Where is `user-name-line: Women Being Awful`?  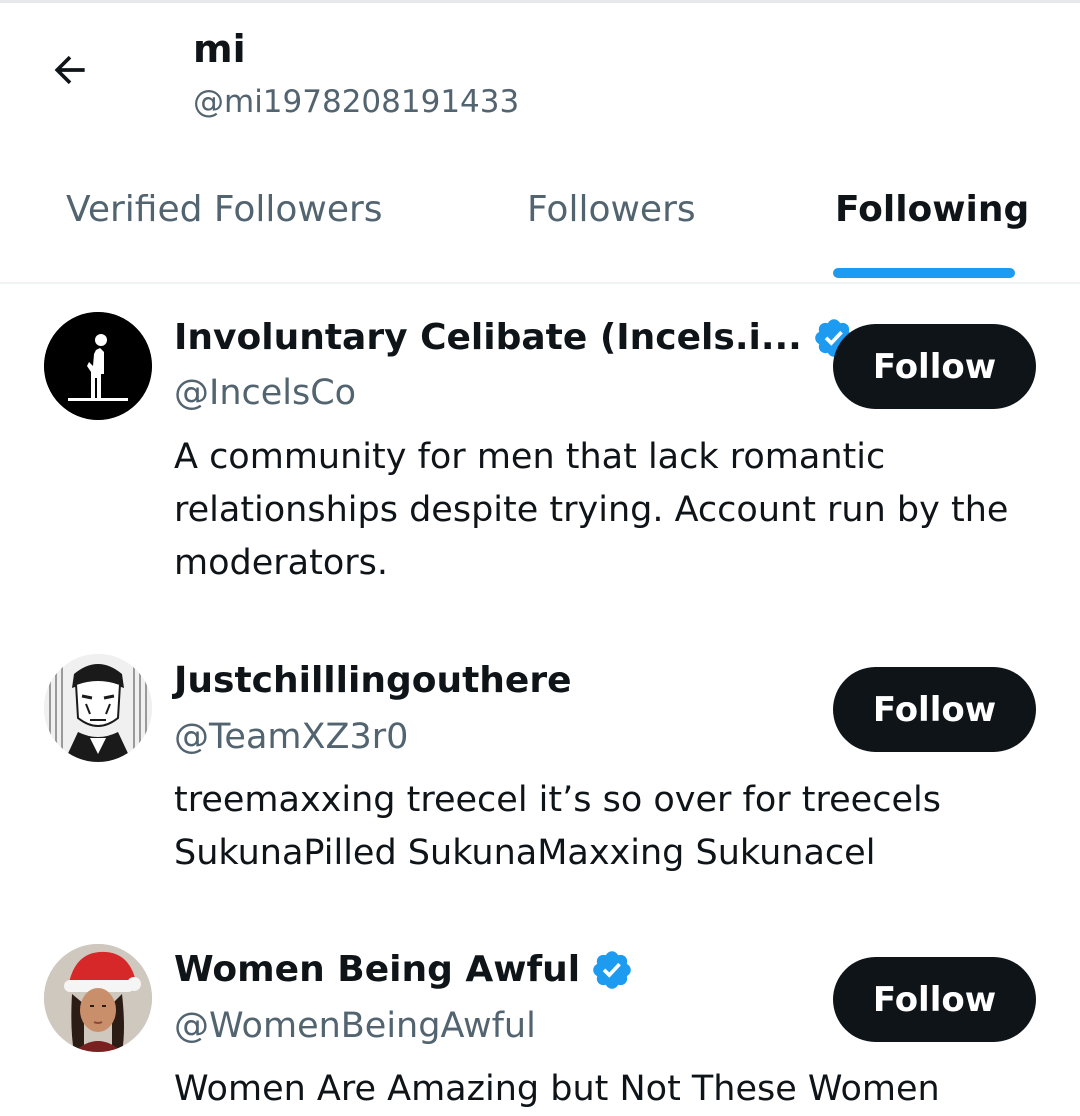
user-name-line: Women Being Awful is located at coordinates (404, 970).